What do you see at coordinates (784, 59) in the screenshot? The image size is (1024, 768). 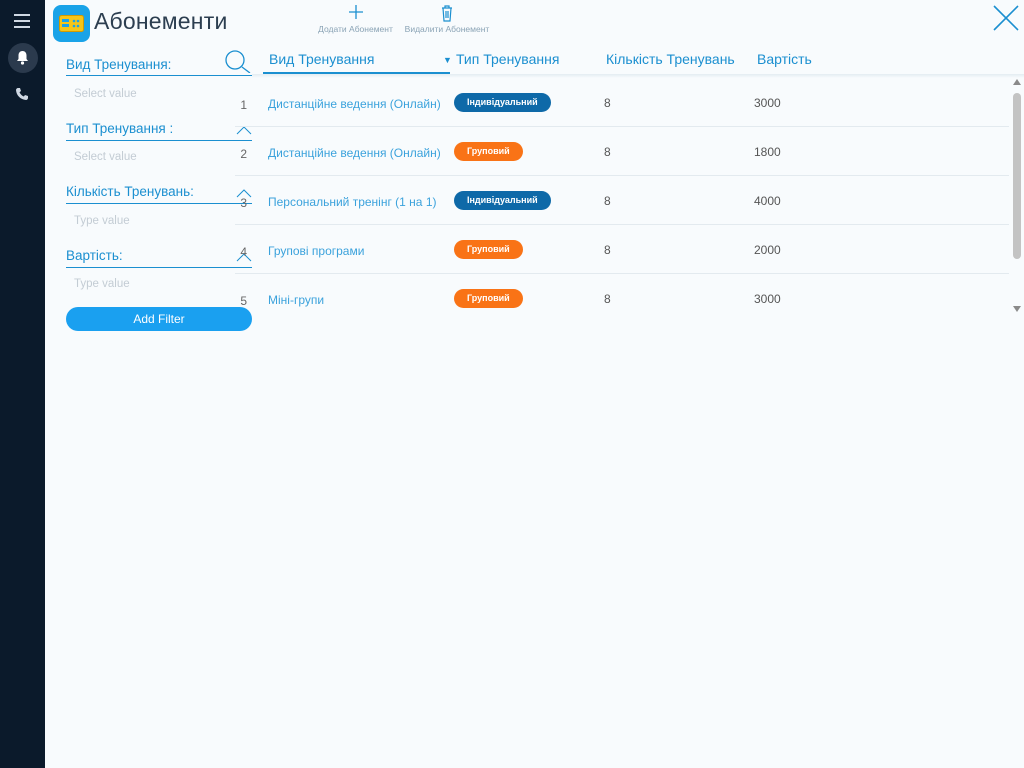 I see `column-header-price: Вартість` at bounding box center [784, 59].